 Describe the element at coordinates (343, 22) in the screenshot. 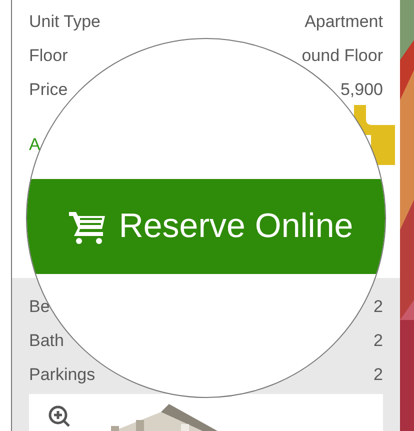

I see `row-value: Apartment` at that location.